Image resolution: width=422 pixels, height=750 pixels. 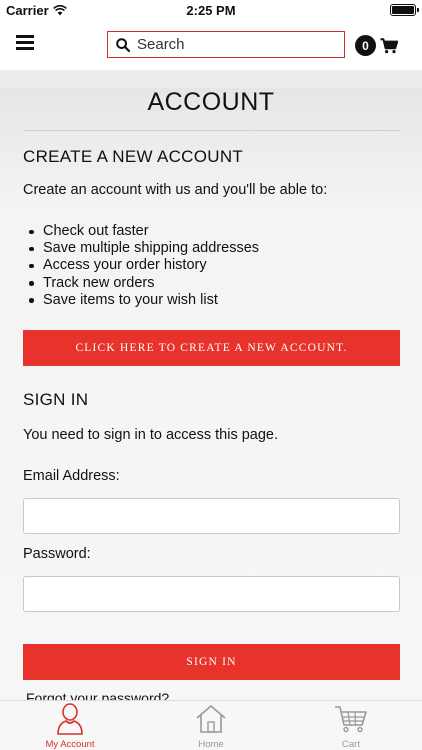 I want to click on tab-my-account: My Account, so click(x=70, y=726).